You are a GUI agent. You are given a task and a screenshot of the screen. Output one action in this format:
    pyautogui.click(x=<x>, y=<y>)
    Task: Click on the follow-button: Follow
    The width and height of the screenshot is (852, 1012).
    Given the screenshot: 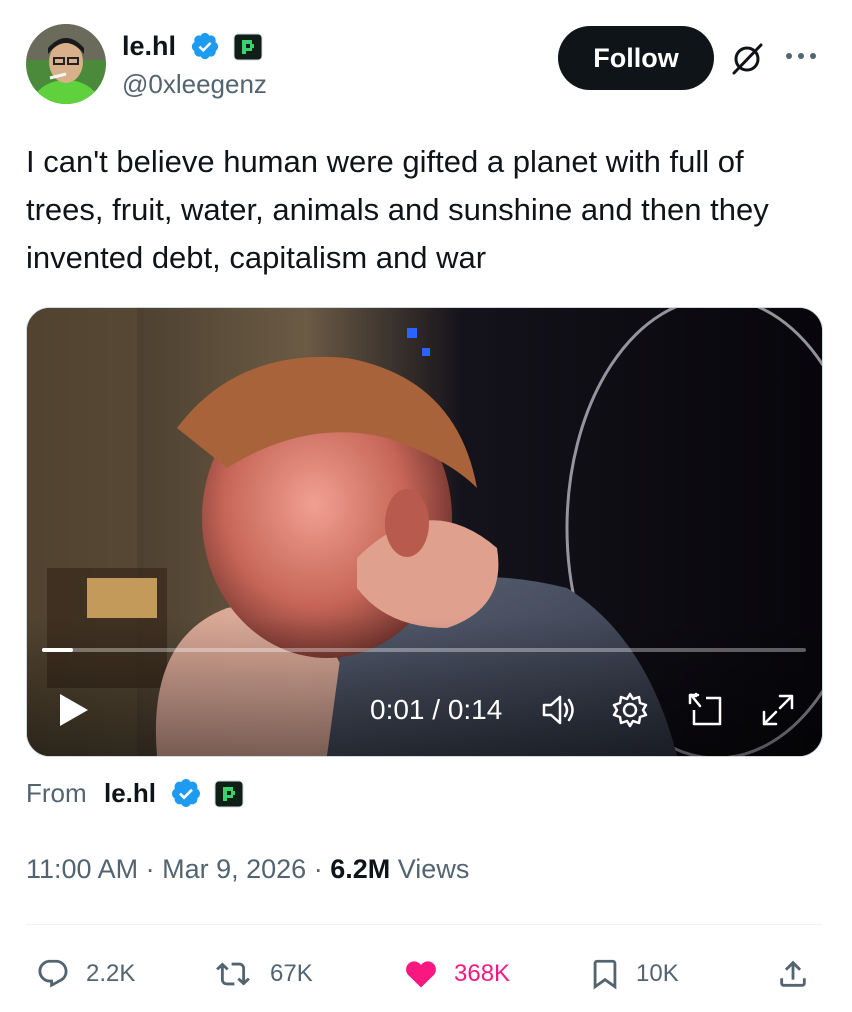 What is the action you would take?
    pyautogui.click(x=636, y=58)
    